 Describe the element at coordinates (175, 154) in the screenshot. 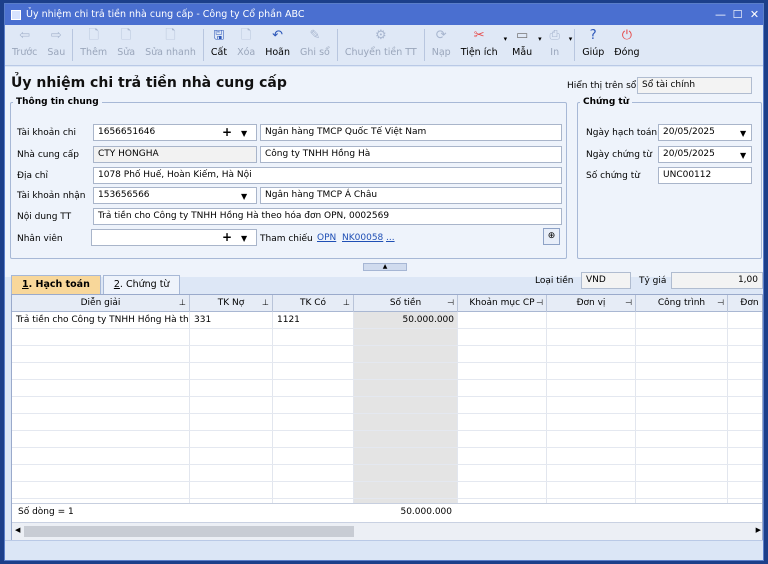

I see `supplier-code-field: CTY HONGHA` at that location.